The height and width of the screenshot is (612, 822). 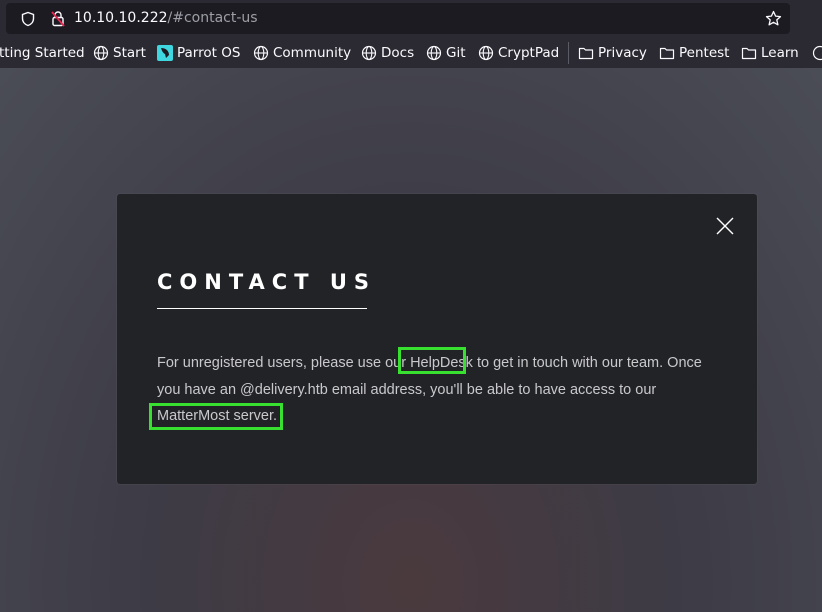 What do you see at coordinates (121, 18) in the screenshot?
I see `url-host: 10.10.10.222` at bounding box center [121, 18].